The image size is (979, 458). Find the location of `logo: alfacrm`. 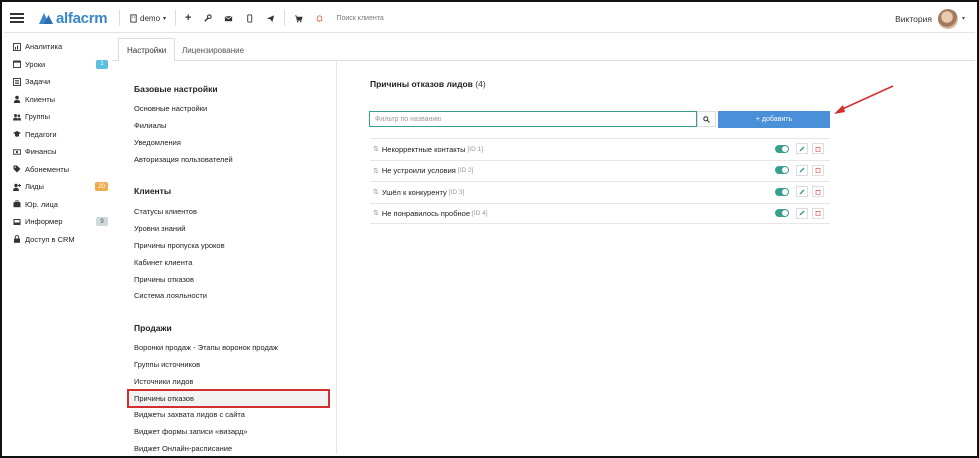

logo: alfacrm is located at coordinates (77, 18).